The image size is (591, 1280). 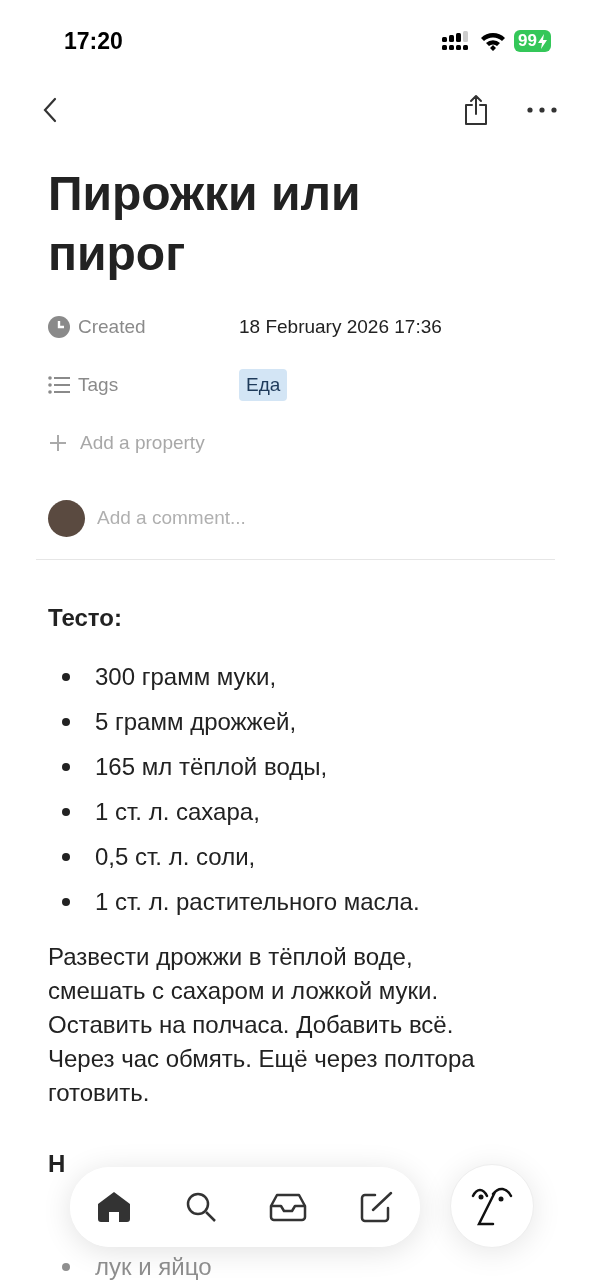 I want to click on list-item: 300 грамм муки,, so click(x=186, y=676).